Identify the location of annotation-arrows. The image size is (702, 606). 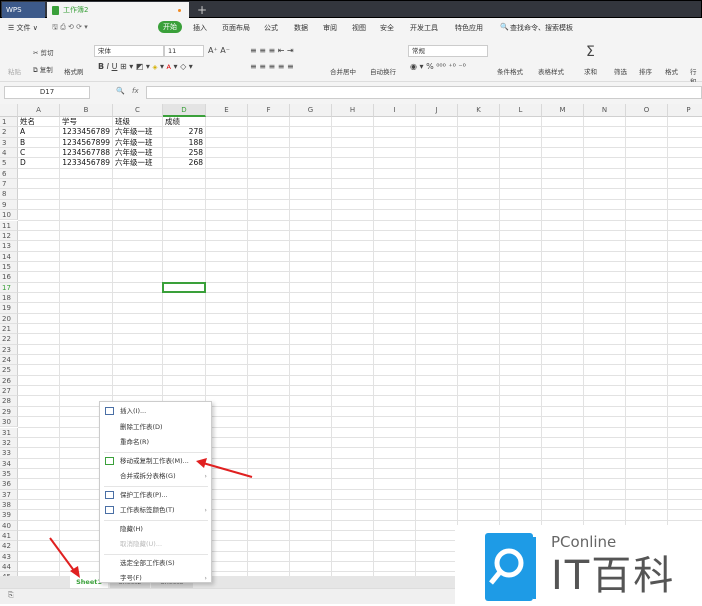
(151, 518).